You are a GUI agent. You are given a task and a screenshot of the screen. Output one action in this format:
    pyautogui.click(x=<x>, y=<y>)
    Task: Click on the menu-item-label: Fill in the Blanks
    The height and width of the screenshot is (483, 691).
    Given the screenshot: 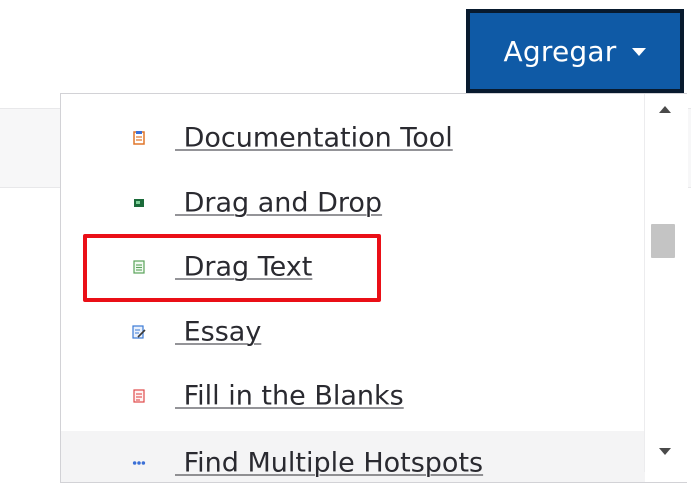 What is the action you would take?
    pyautogui.click(x=289, y=396)
    